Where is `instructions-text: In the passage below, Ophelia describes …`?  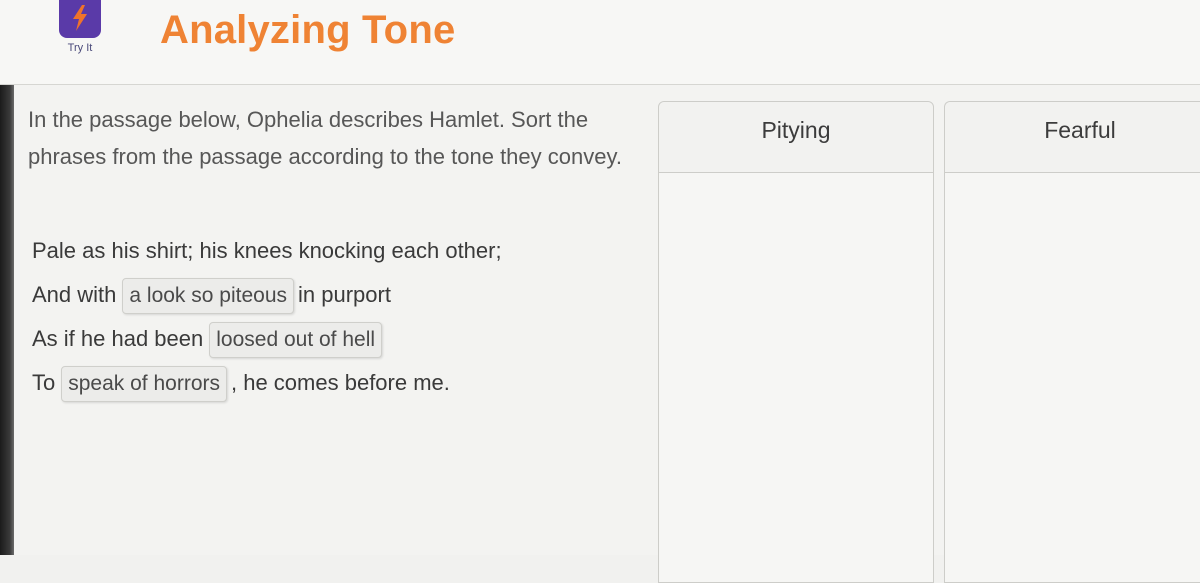
instructions-text: In the passage below, Ophelia describes … is located at coordinates (325, 138).